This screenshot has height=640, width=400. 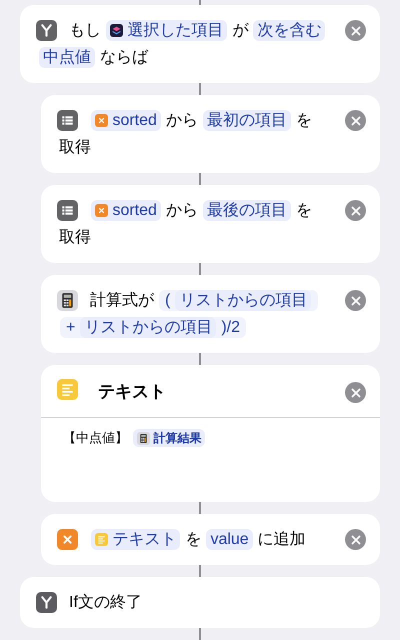 I want to click on action-text: が, so click(x=240, y=30).